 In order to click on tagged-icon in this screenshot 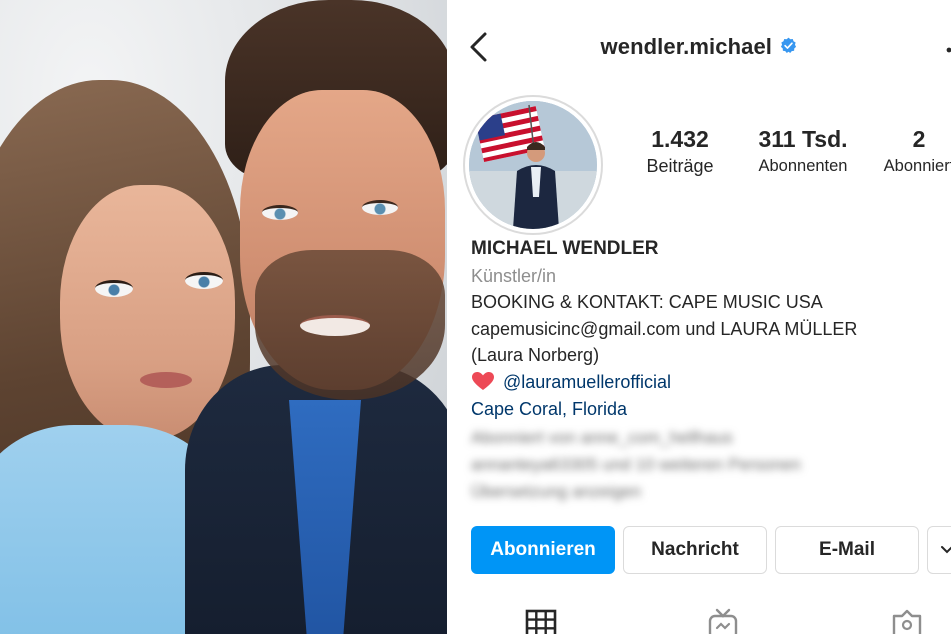, I will do `click(907, 621)`.